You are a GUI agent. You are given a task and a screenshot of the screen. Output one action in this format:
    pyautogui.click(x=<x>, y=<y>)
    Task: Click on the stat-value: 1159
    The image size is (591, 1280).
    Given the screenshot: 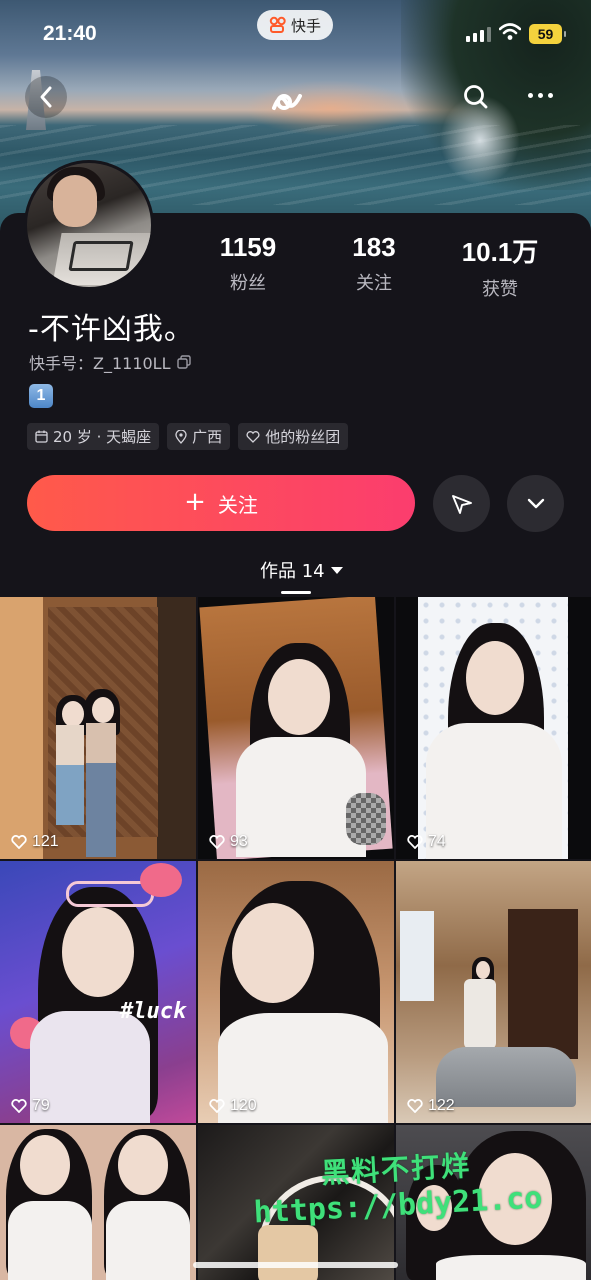 What is the action you would take?
    pyautogui.click(x=248, y=247)
    